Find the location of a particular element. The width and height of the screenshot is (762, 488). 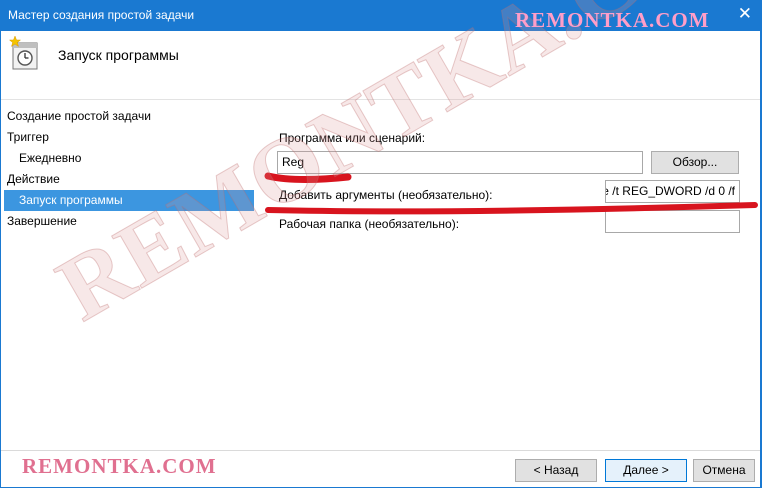

cancel-button: Отмена is located at coordinates (724, 470).